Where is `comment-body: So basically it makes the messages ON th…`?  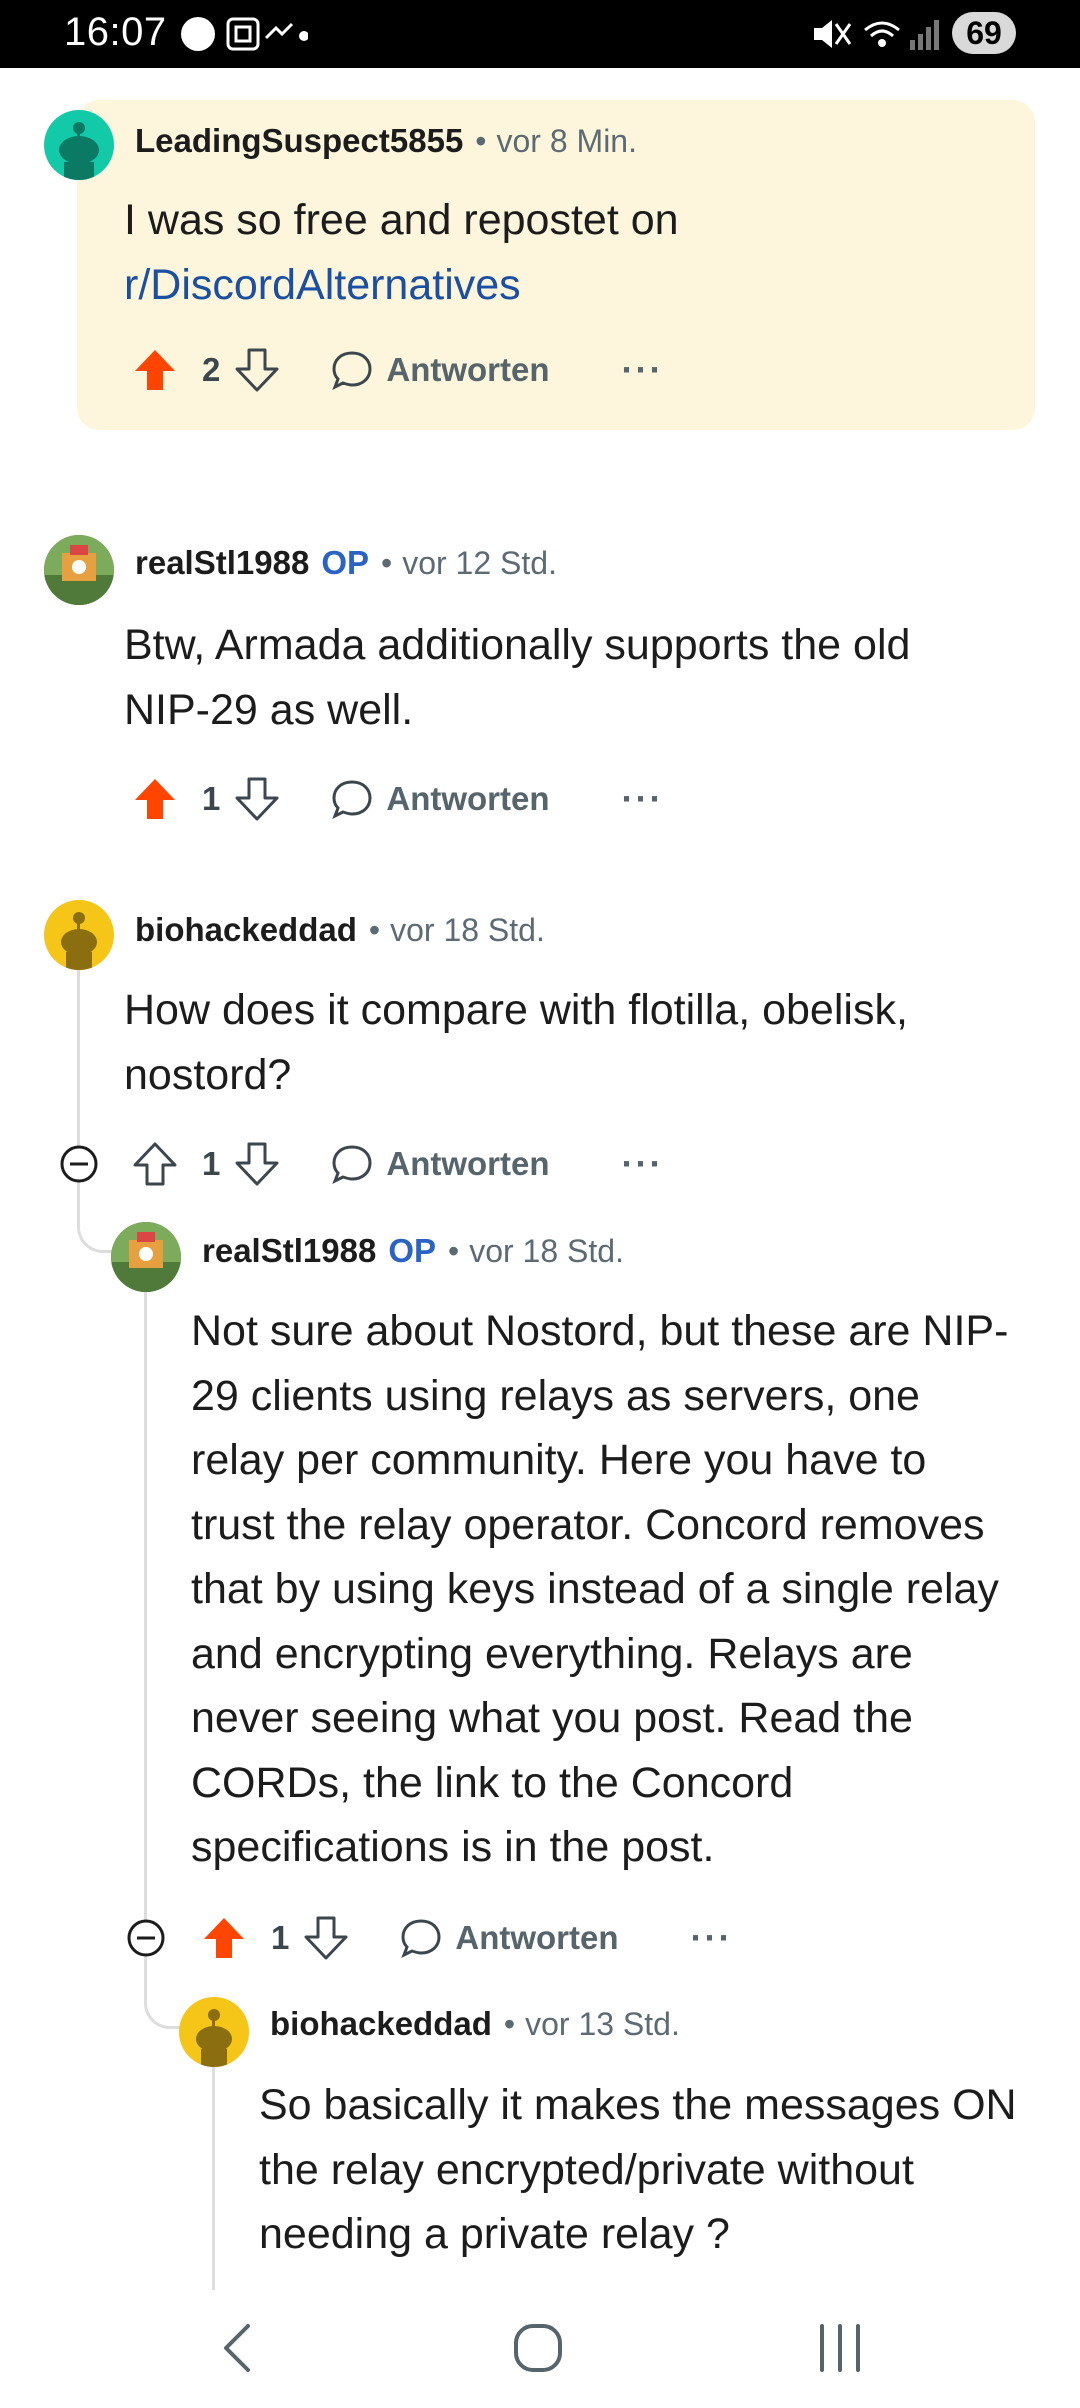 comment-body: So basically it makes the messages ON th… is located at coordinates (638, 2169).